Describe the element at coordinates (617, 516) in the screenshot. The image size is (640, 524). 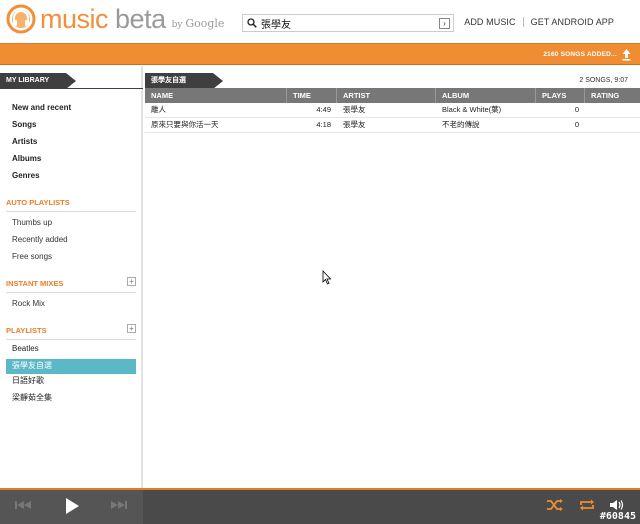
I see `watermark-text: #60845` at that location.